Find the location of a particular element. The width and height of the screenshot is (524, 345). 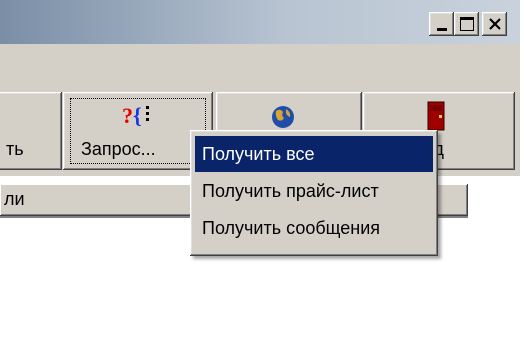

toolbar-button-1: ть is located at coordinates (31, 131).